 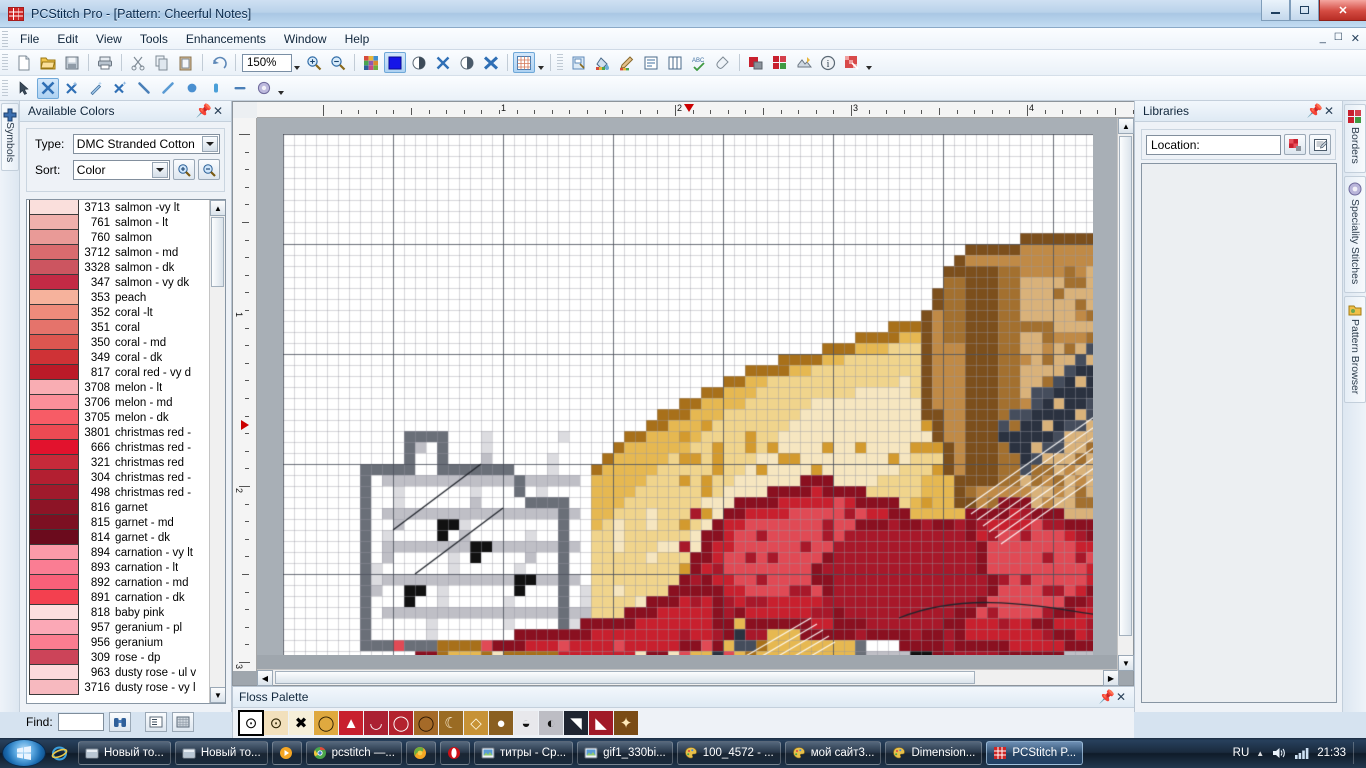 I want to click on menu-item-edit: Edit, so click(x=67, y=39).